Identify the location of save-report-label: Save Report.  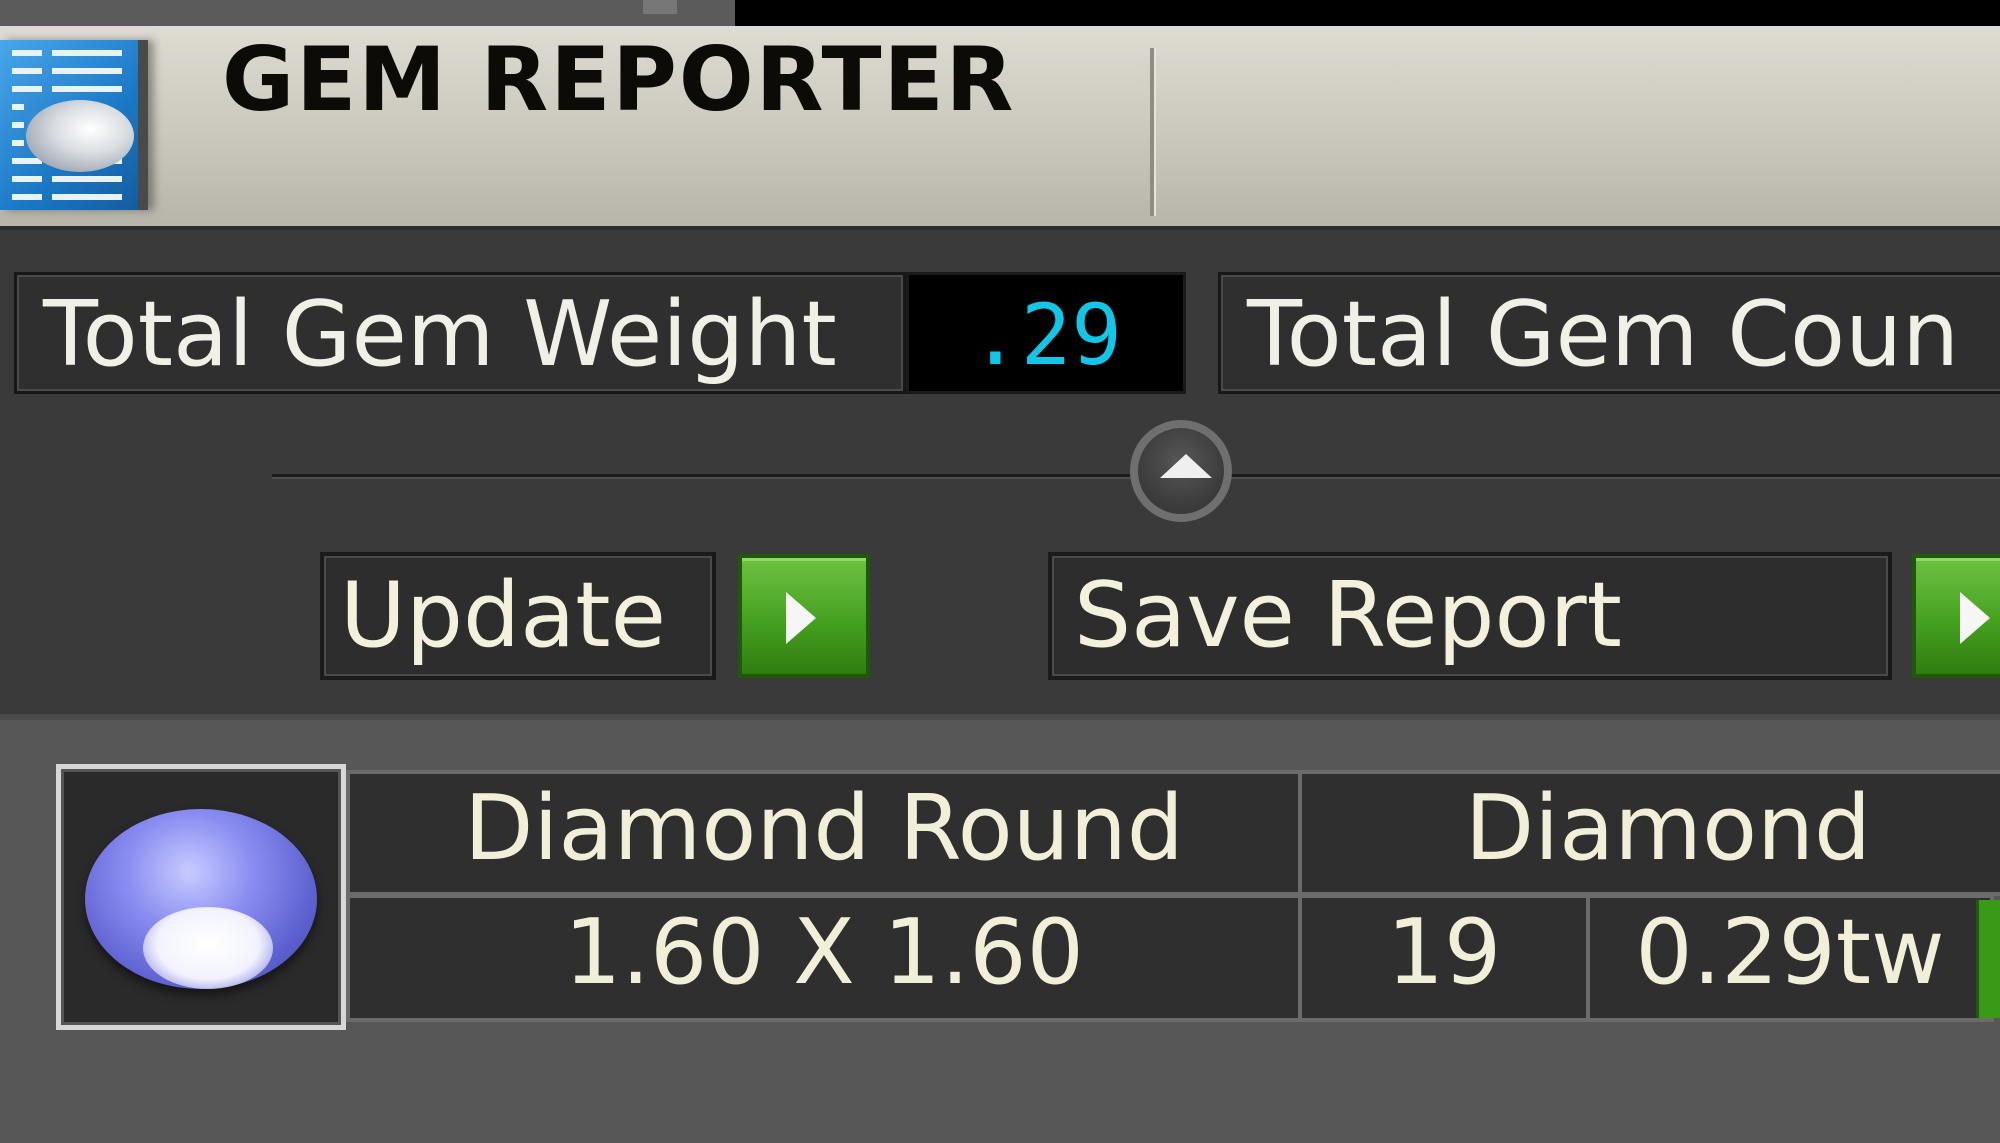
(1470, 616).